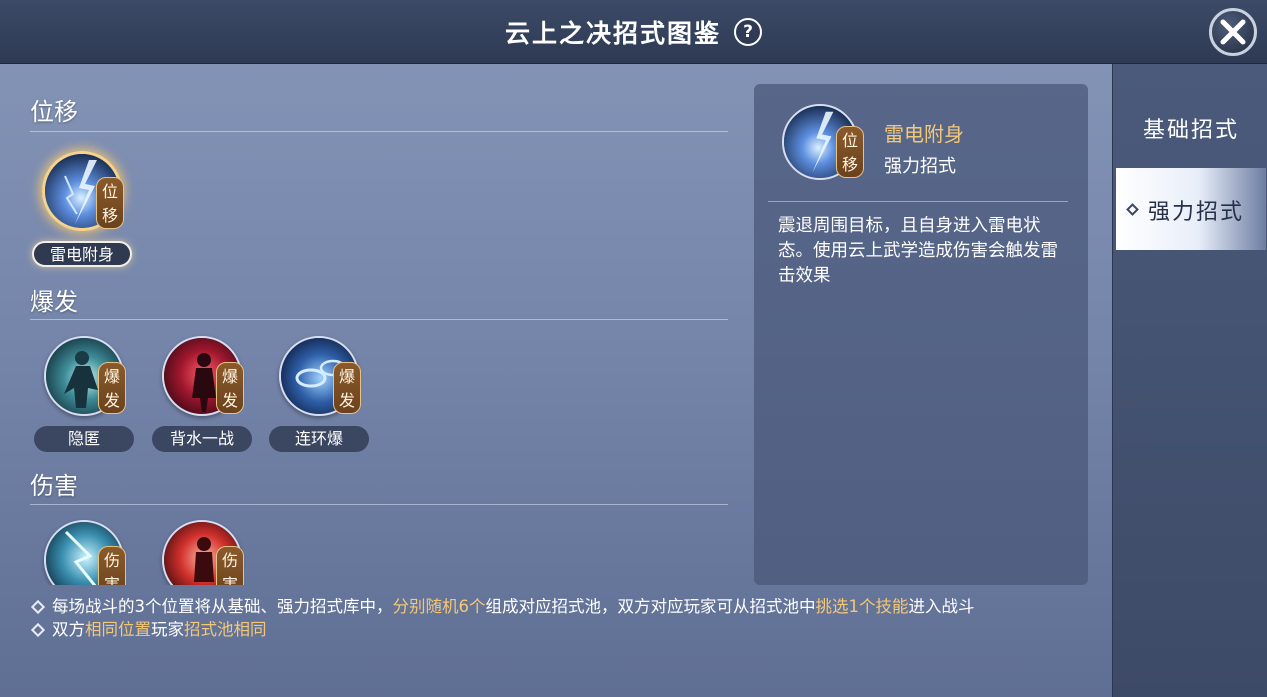  What do you see at coordinates (54, 112) in the screenshot?
I see `section-title-displacement: 位移` at bounding box center [54, 112].